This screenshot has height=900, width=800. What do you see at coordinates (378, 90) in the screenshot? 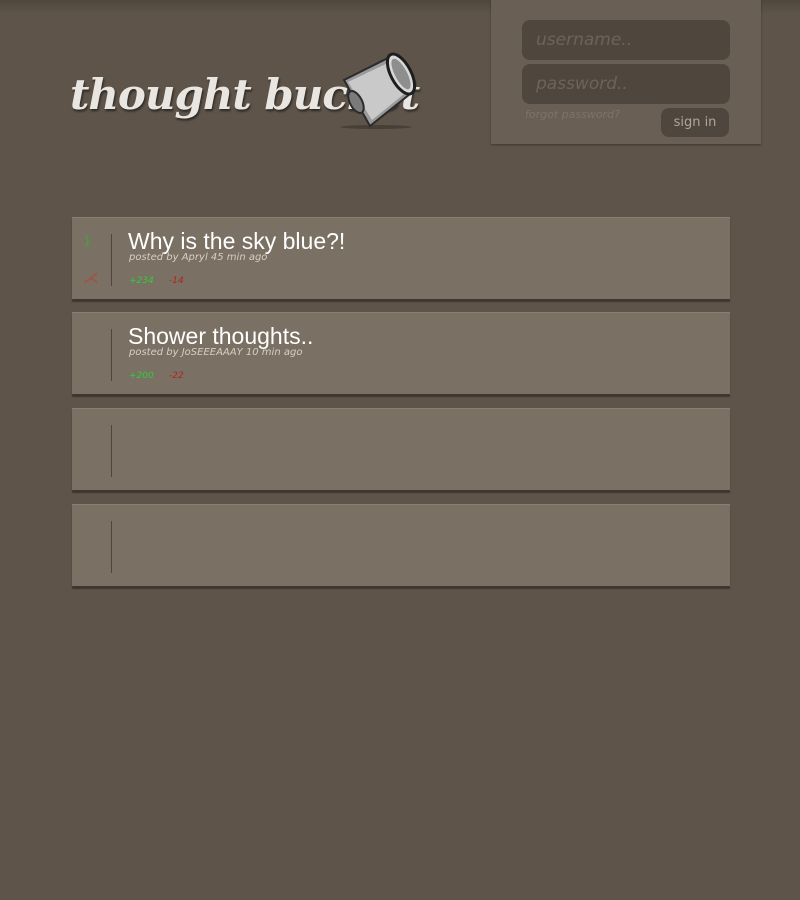
I see `bucket-icon` at bounding box center [378, 90].